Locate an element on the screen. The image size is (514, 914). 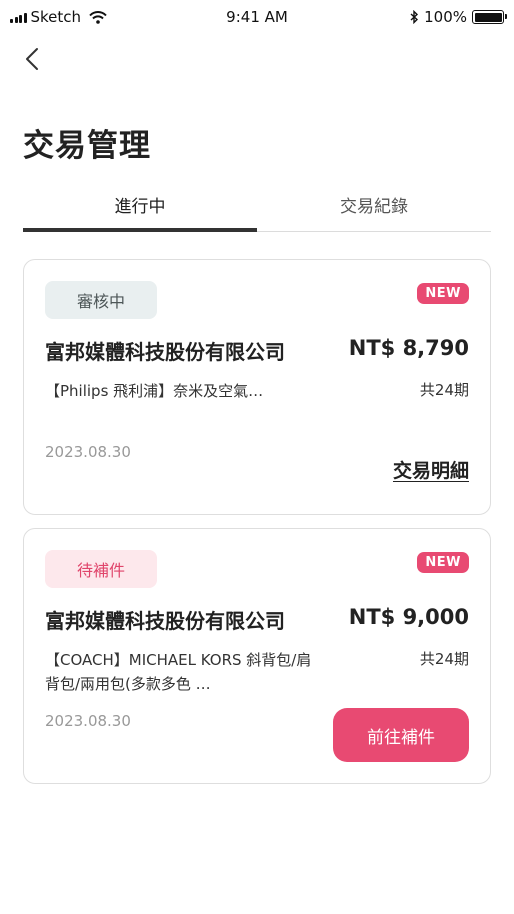
back-button is located at coordinates (32, 59).